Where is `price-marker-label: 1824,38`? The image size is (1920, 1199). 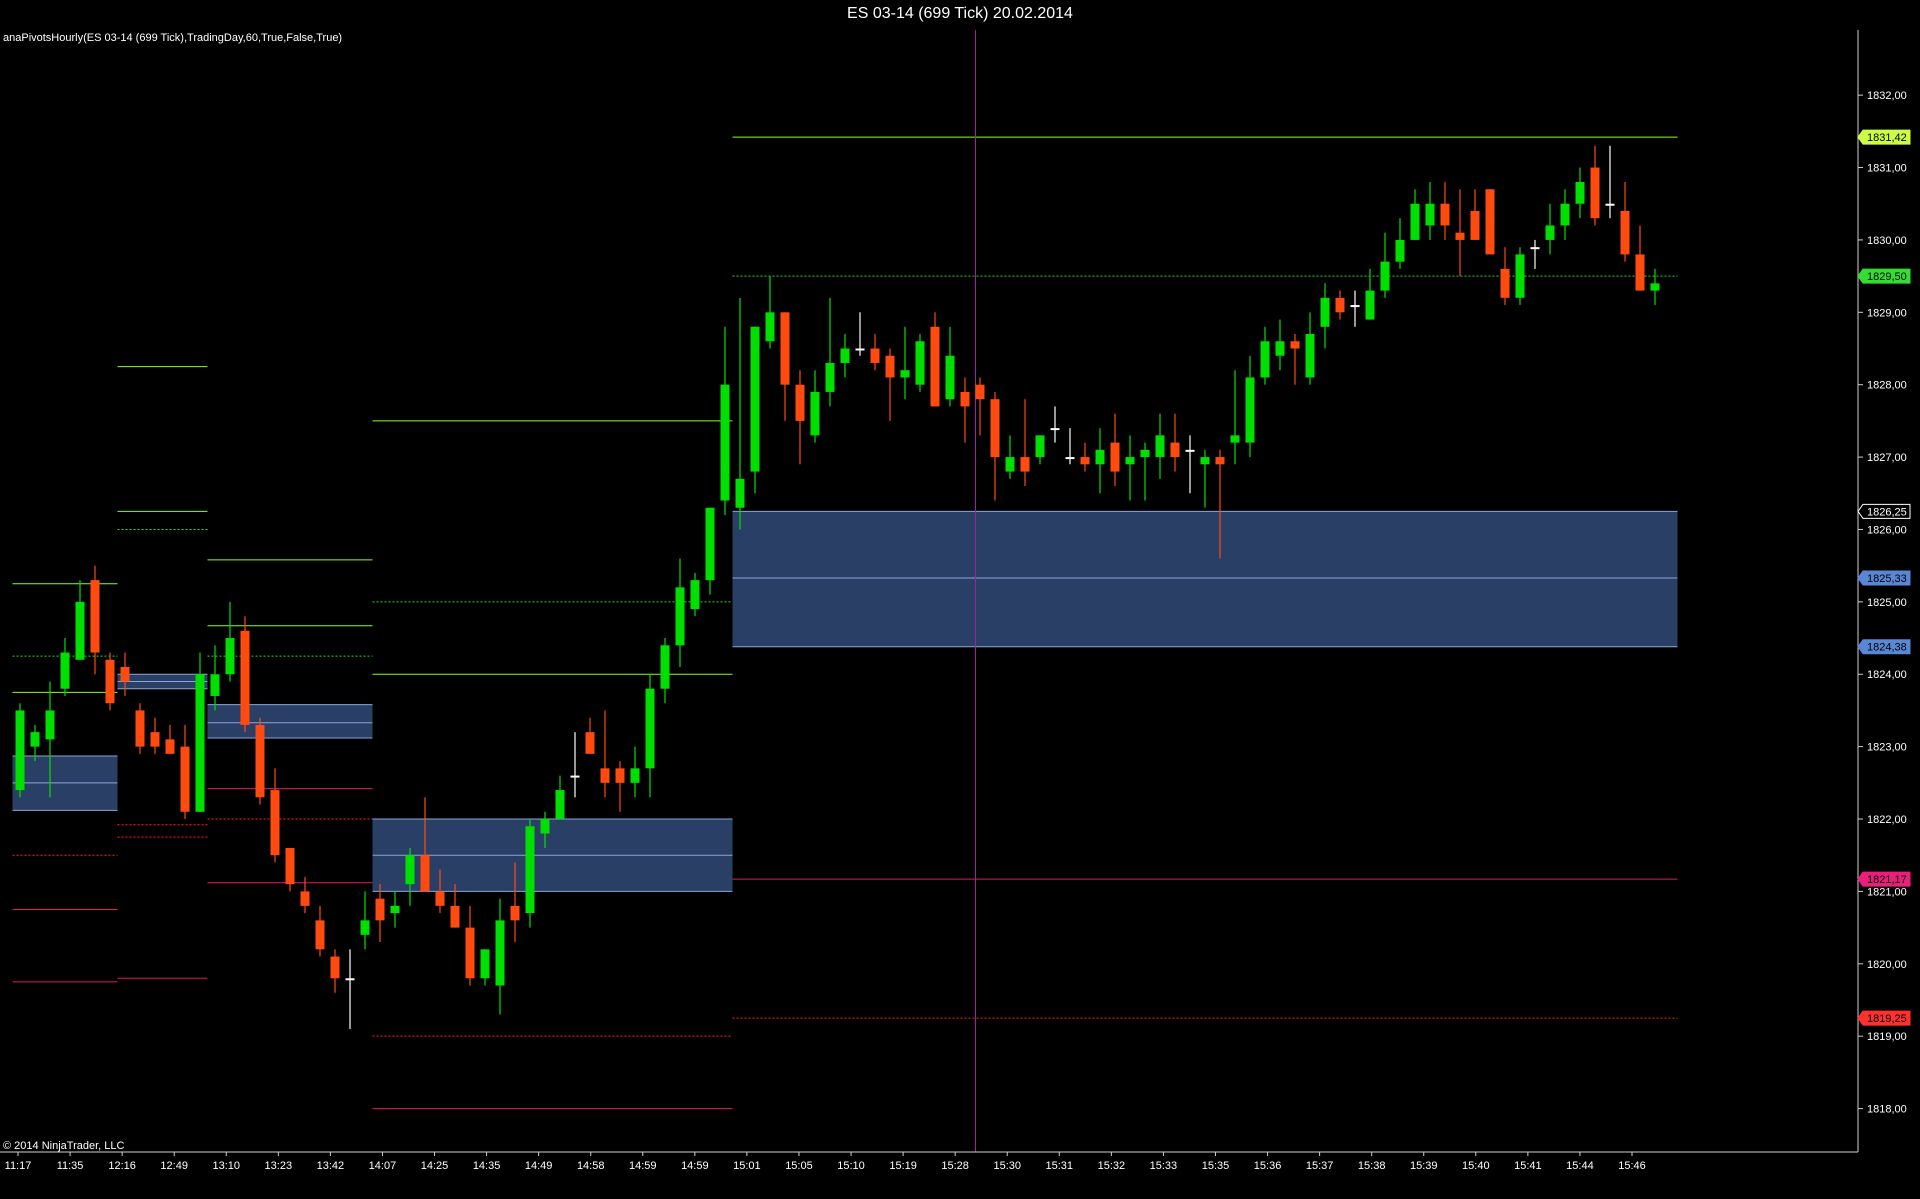
price-marker-label: 1824,38 is located at coordinates (1887, 648).